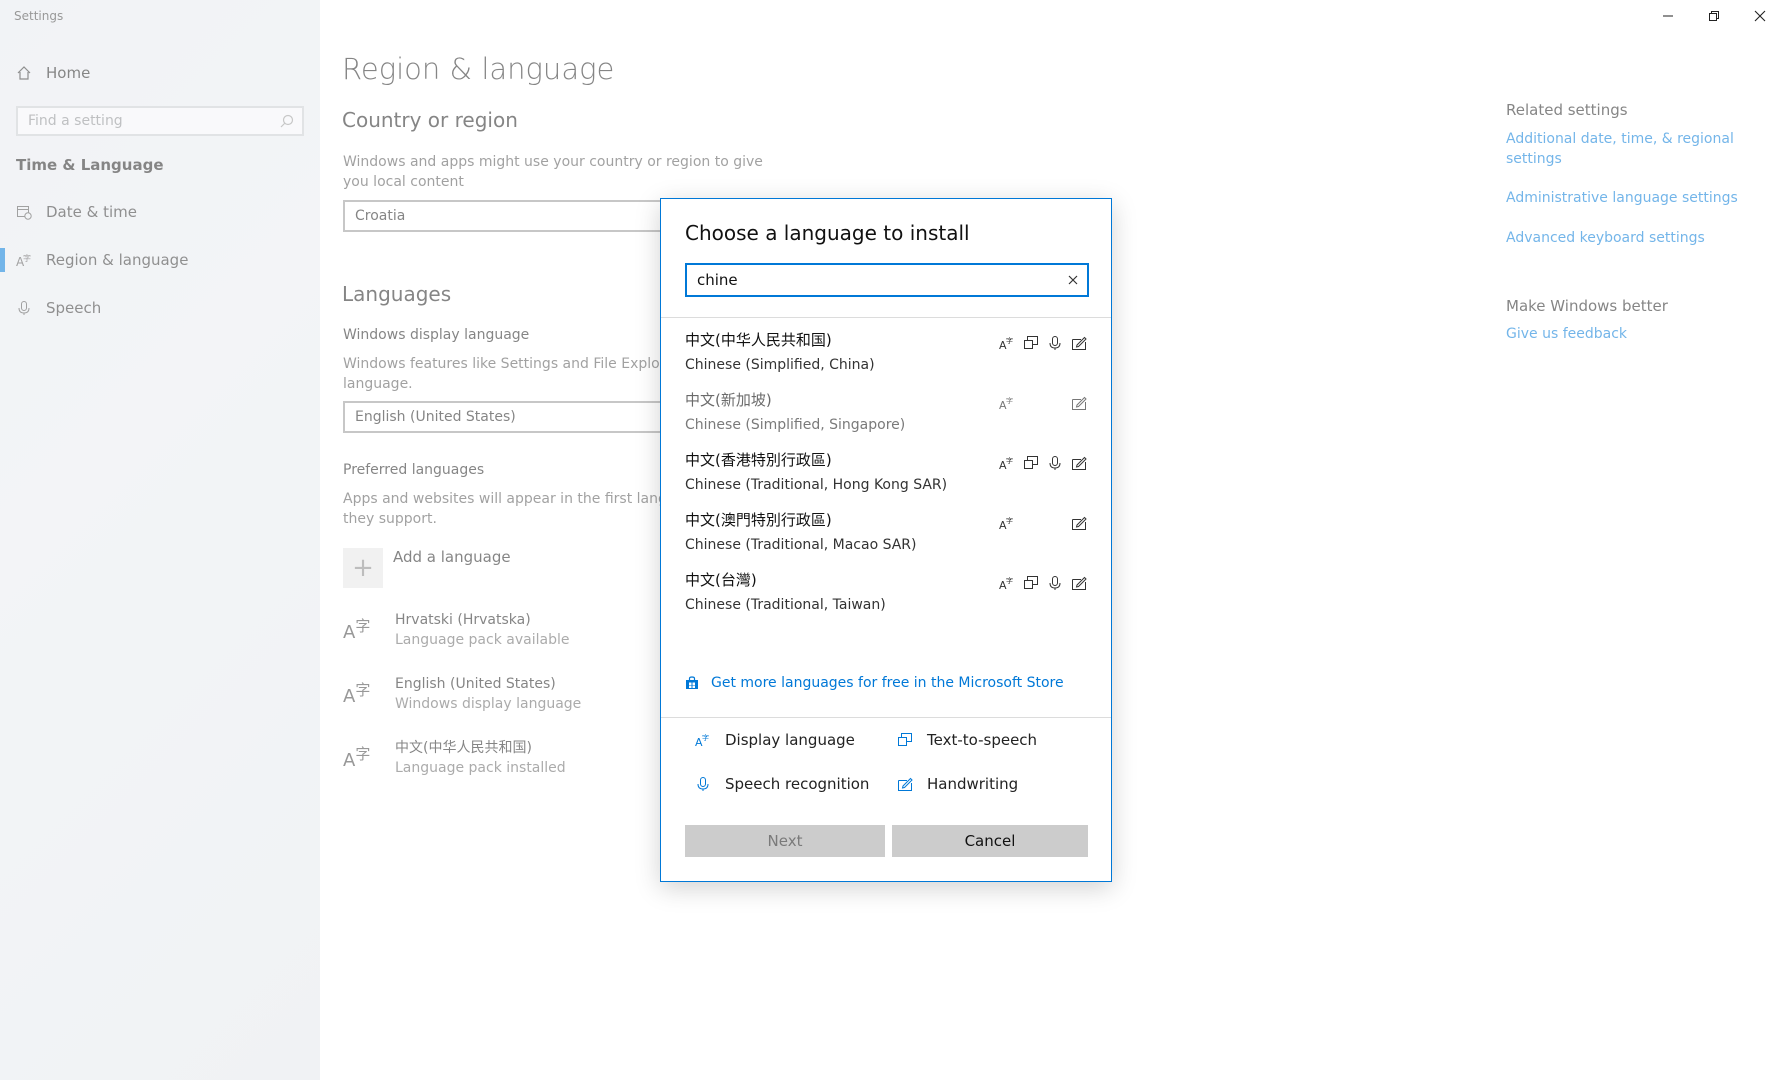 The height and width of the screenshot is (1080, 1774). I want to click on make-windows-better-heading: Make Windows better, so click(1587, 306).